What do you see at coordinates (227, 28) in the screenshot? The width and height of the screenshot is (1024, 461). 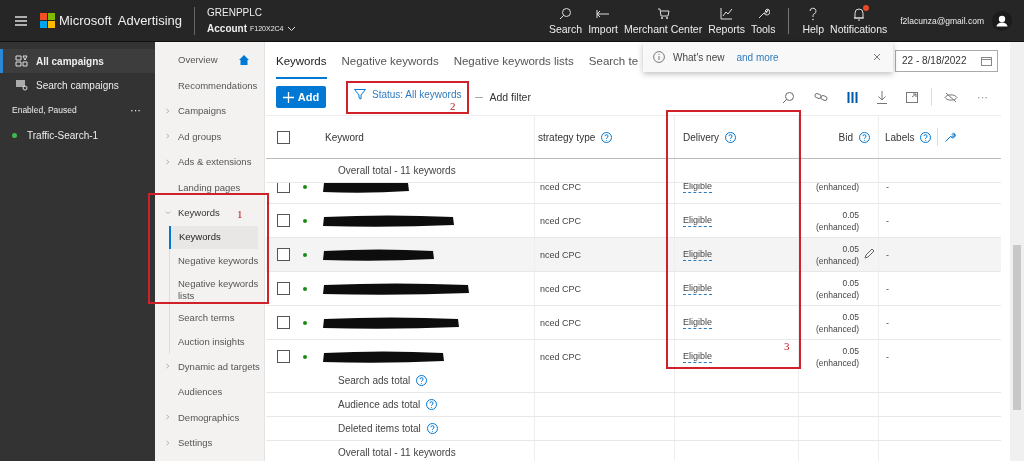 I see `account-label: Account` at bounding box center [227, 28].